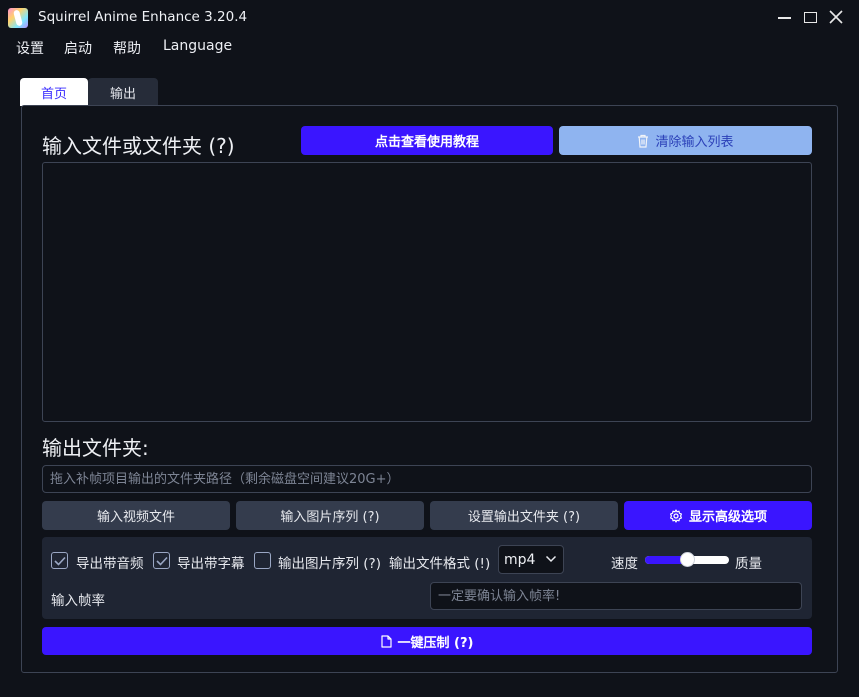 This screenshot has width=859, height=697. Describe the element at coordinates (727, 517) in the screenshot. I see `advanced-options-label: 显示高级选项` at that location.